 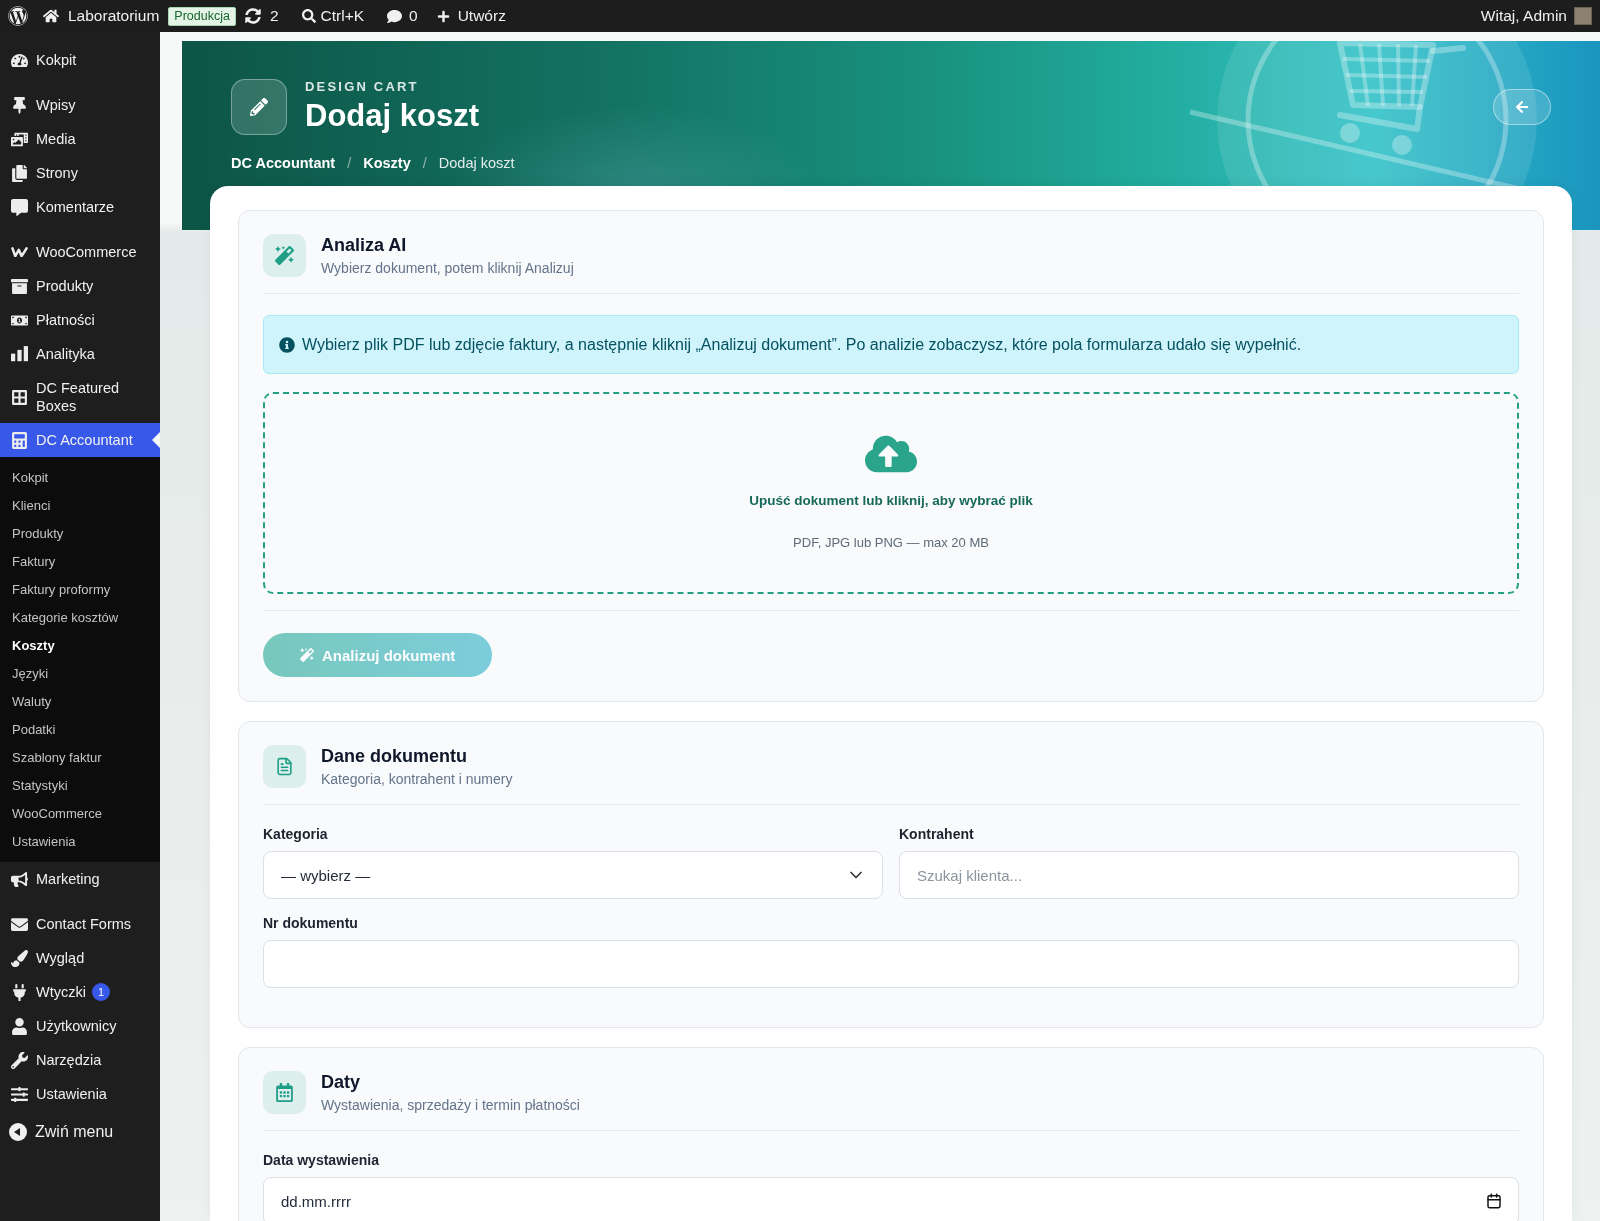 I want to click on plug-icon, so click(x=19, y=992).